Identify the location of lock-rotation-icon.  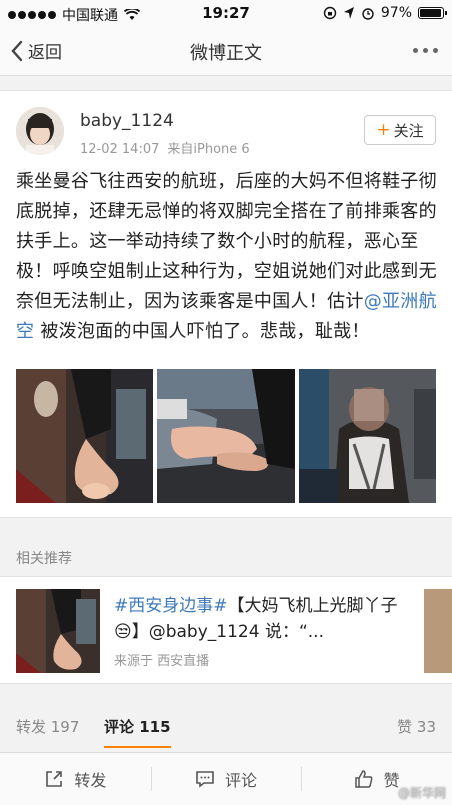
(330, 13).